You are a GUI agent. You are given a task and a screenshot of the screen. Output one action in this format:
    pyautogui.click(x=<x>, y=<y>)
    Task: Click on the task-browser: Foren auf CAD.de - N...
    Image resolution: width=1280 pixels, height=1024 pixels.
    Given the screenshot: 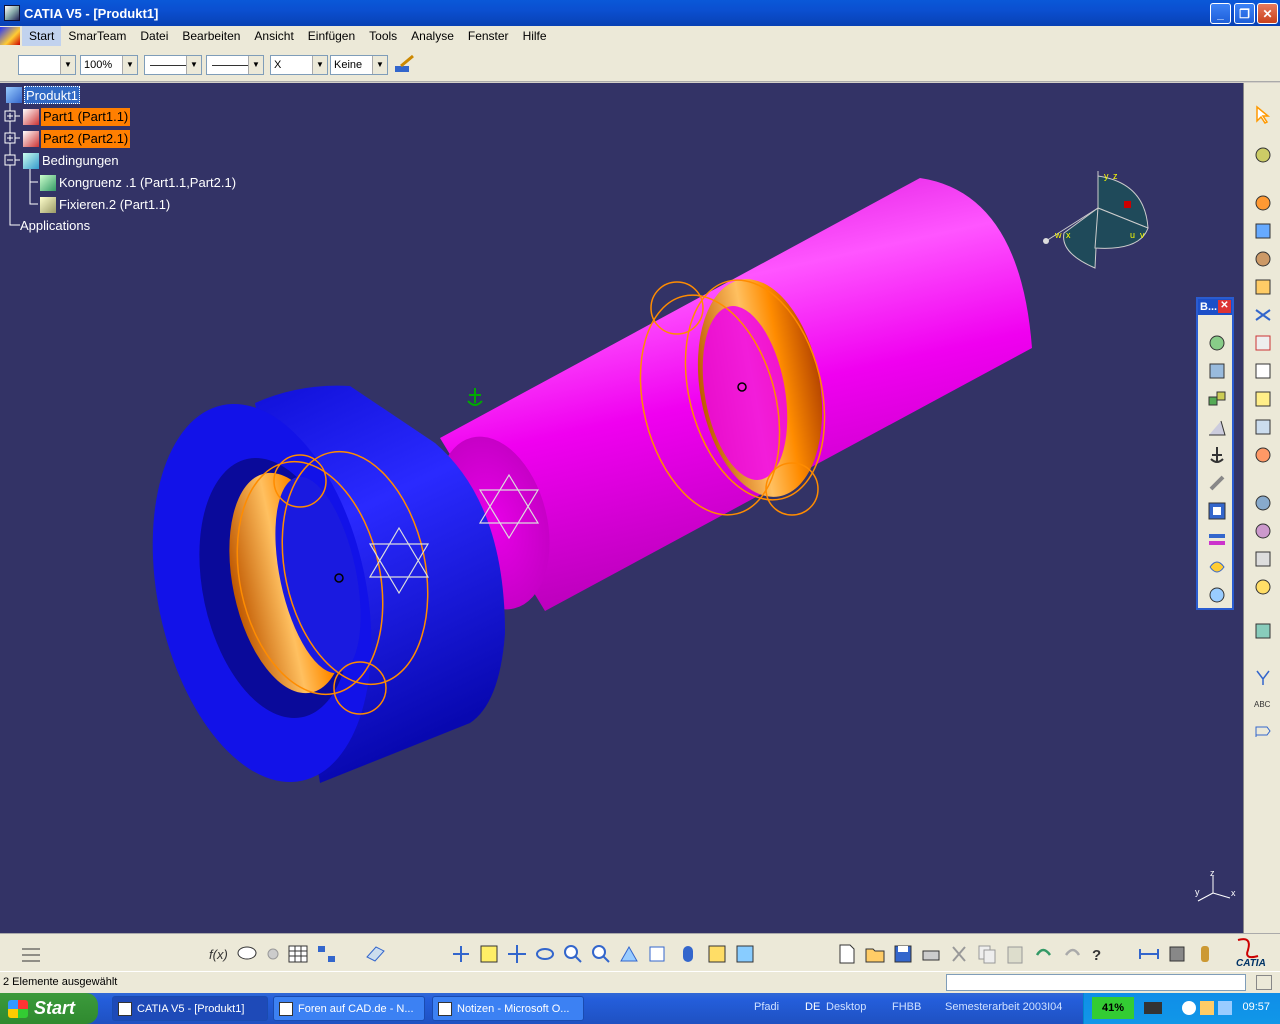 What is the action you would take?
    pyautogui.click(x=349, y=1008)
    